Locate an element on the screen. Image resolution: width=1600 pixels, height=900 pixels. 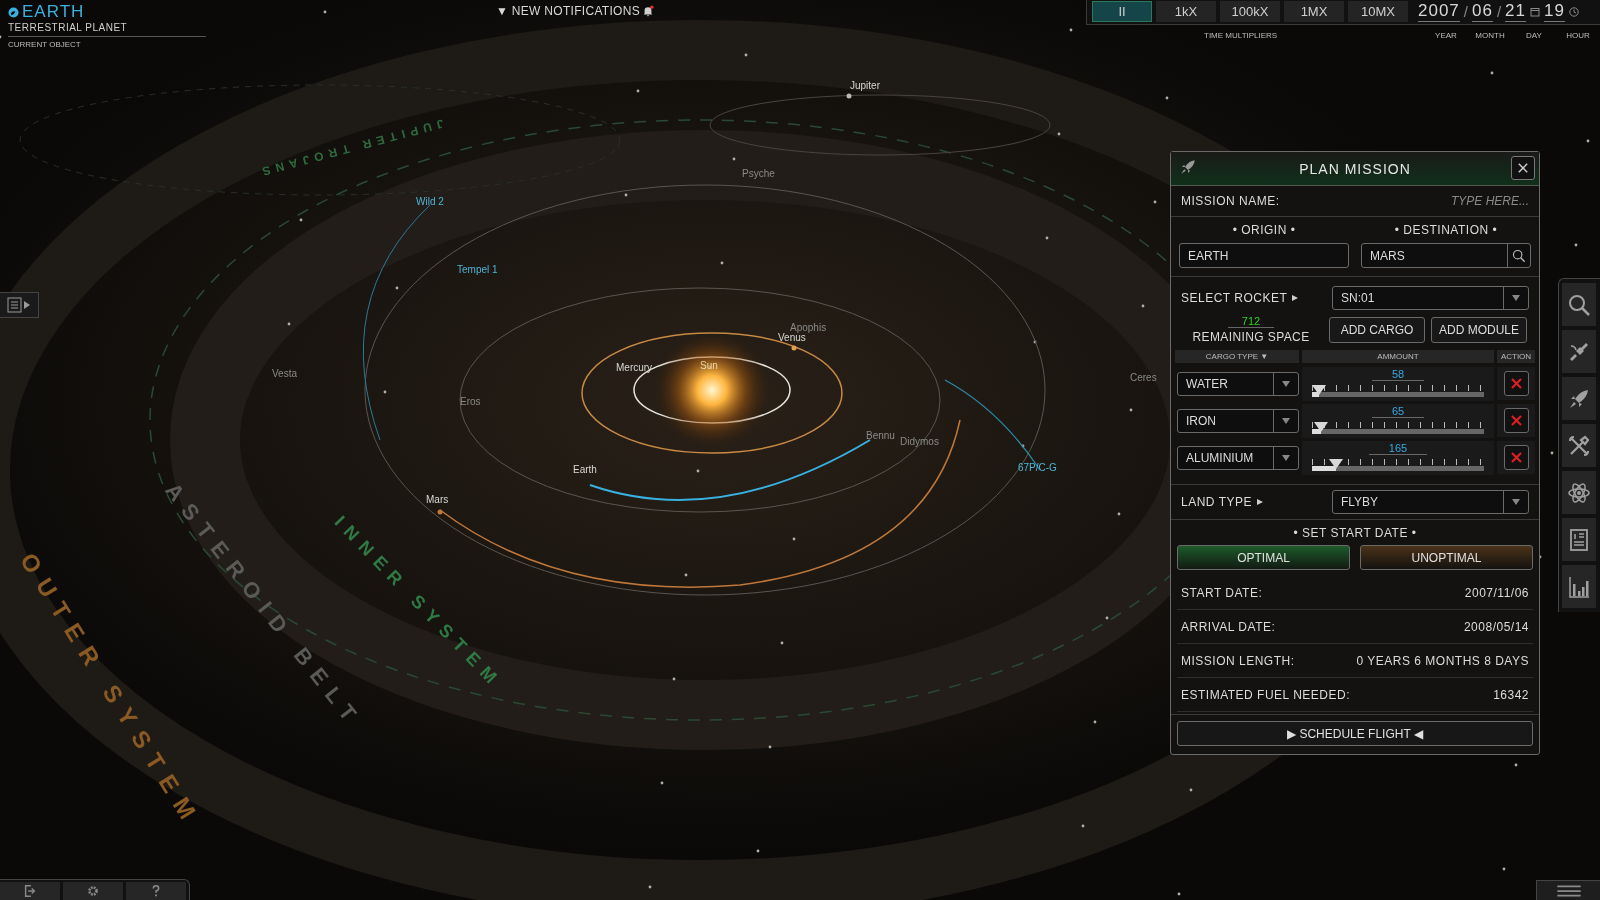
statistics-button is located at coordinates (1579, 586).